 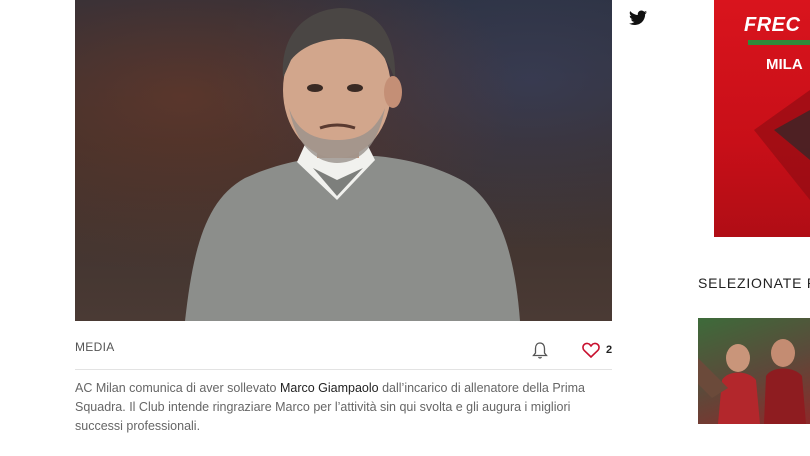 I want to click on sidebar-section-title: SELEZIONATE PE, so click(x=754, y=283).